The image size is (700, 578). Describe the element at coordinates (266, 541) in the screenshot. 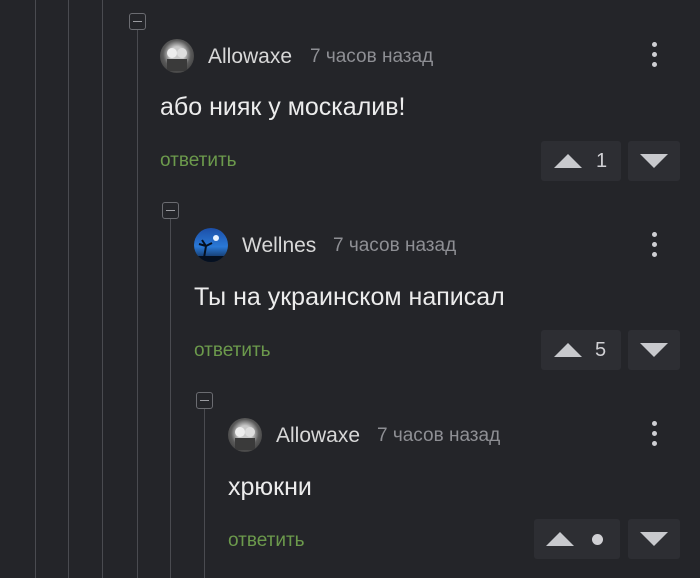

I see `reply-link: ответить` at that location.